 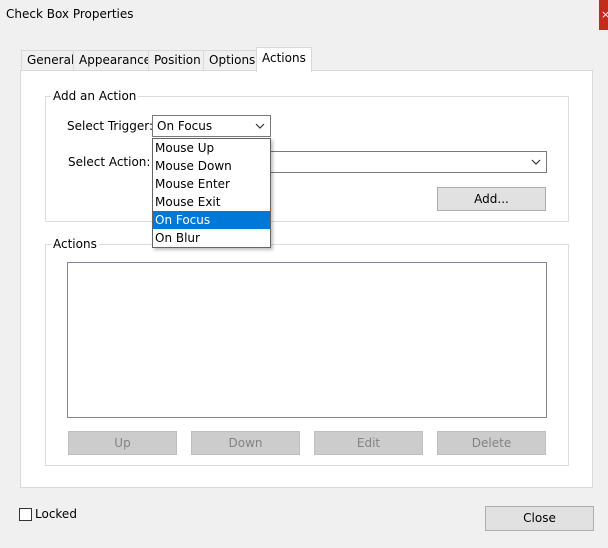 What do you see at coordinates (25, 514) in the screenshot?
I see `locked-checkbox` at bounding box center [25, 514].